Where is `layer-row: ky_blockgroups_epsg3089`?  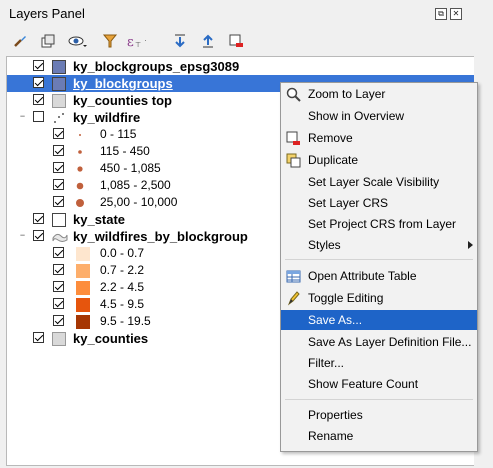 layer-row: ky_blockgroups_epsg3089 is located at coordinates (240, 66).